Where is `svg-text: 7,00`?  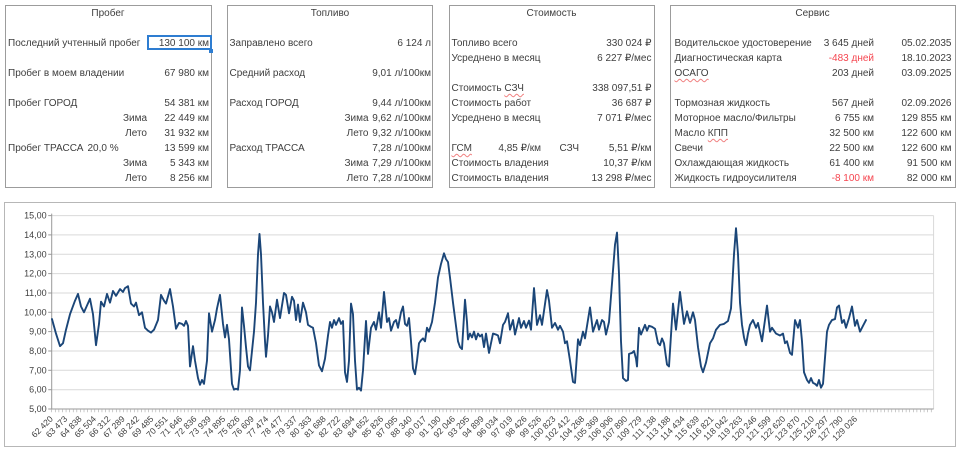
svg-text: 7,00 is located at coordinates (38, 370).